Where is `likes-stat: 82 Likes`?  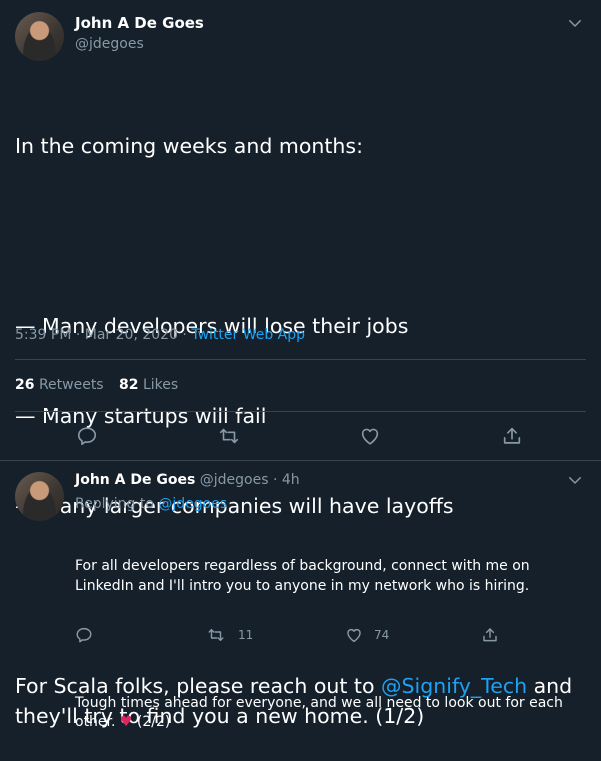 likes-stat: 82 Likes is located at coordinates (148, 385).